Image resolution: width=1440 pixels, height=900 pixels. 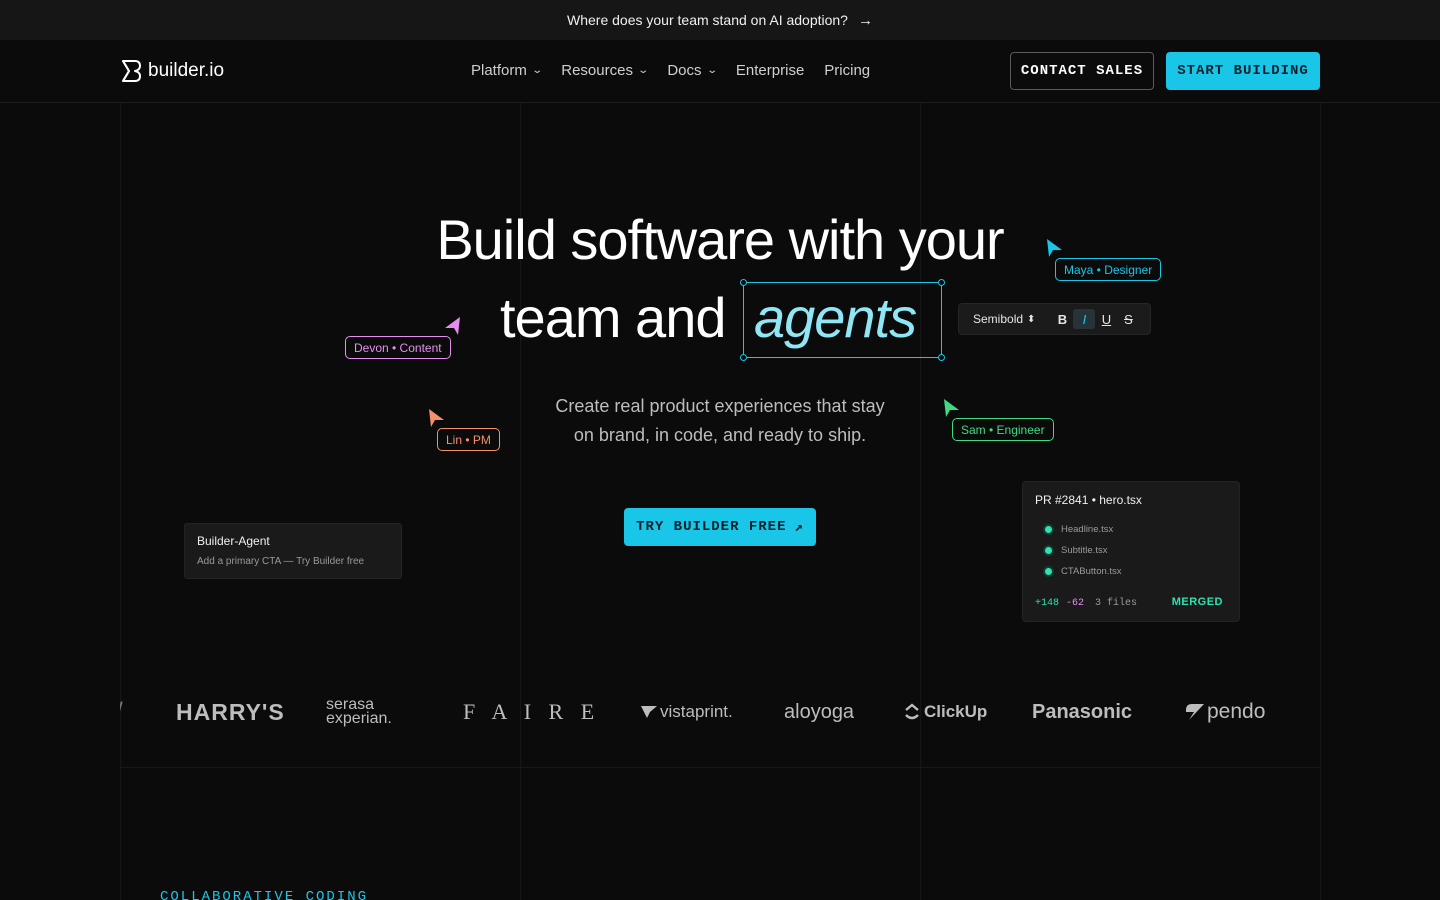 What do you see at coordinates (720, 767) in the screenshot?
I see `grid-divider` at bounding box center [720, 767].